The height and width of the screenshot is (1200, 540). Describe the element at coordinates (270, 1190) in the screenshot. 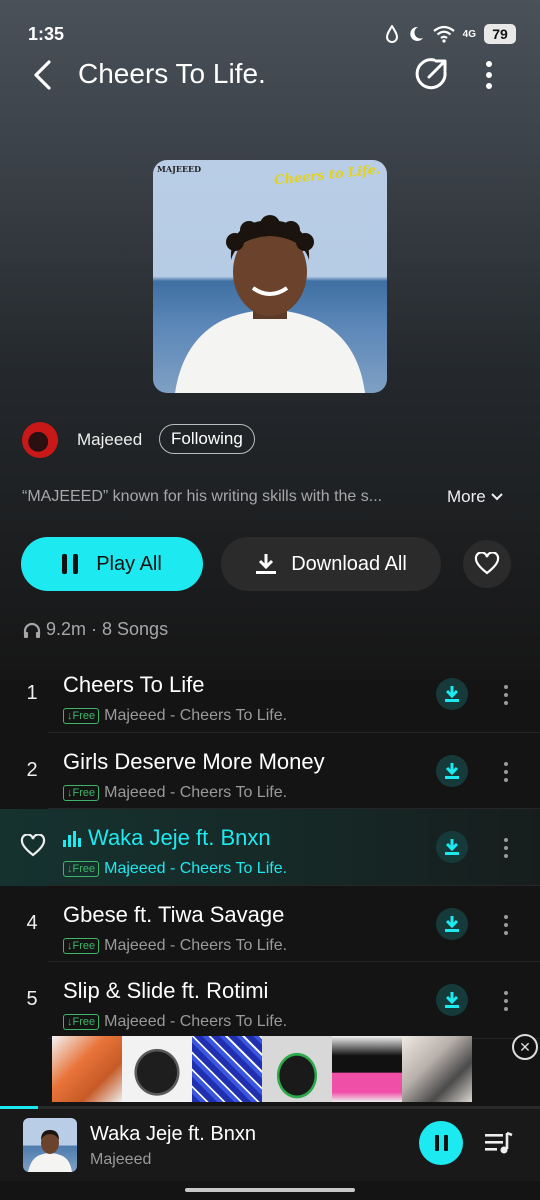

I see `home-indicator` at that location.